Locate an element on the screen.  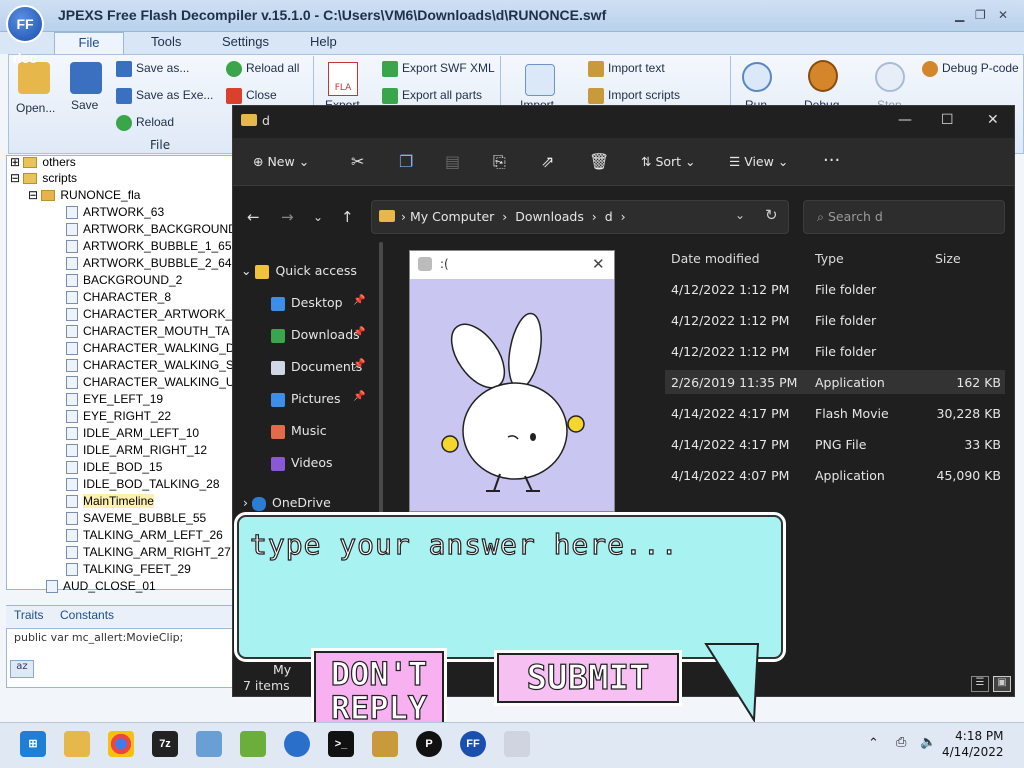
tree-node-script: IDLE_ARM_LEFT_10 is located at coordinates (132, 433).